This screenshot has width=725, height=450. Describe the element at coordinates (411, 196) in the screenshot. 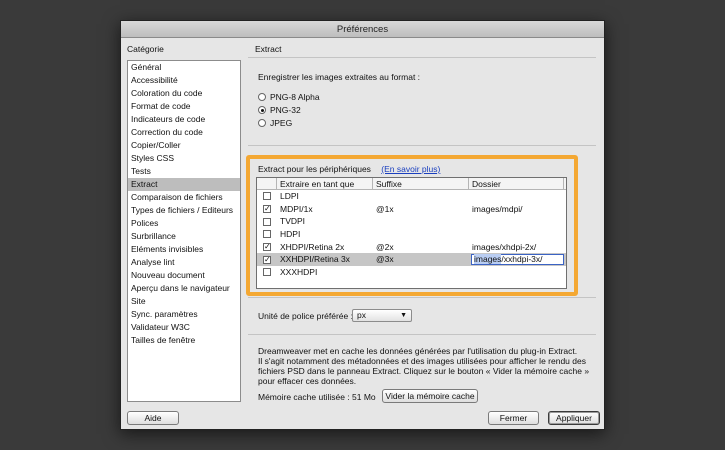

I see `table-row: LDPI` at that location.